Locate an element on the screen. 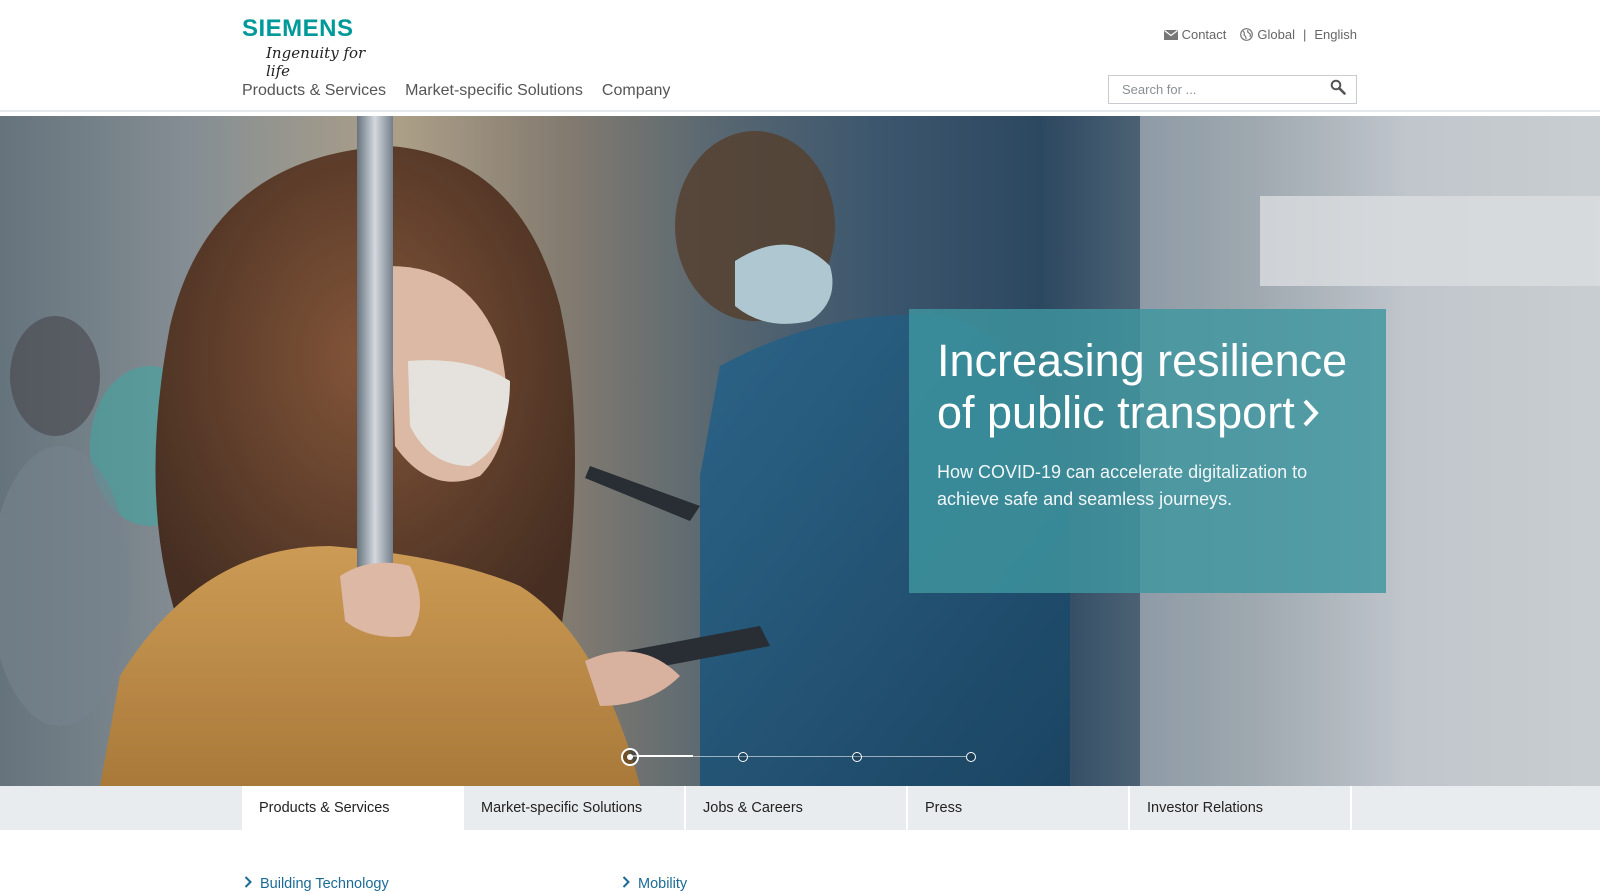 Image resolution: width=1600 pixels, height=893 pixels. globe-icon is located at coordinates (1247, 34).